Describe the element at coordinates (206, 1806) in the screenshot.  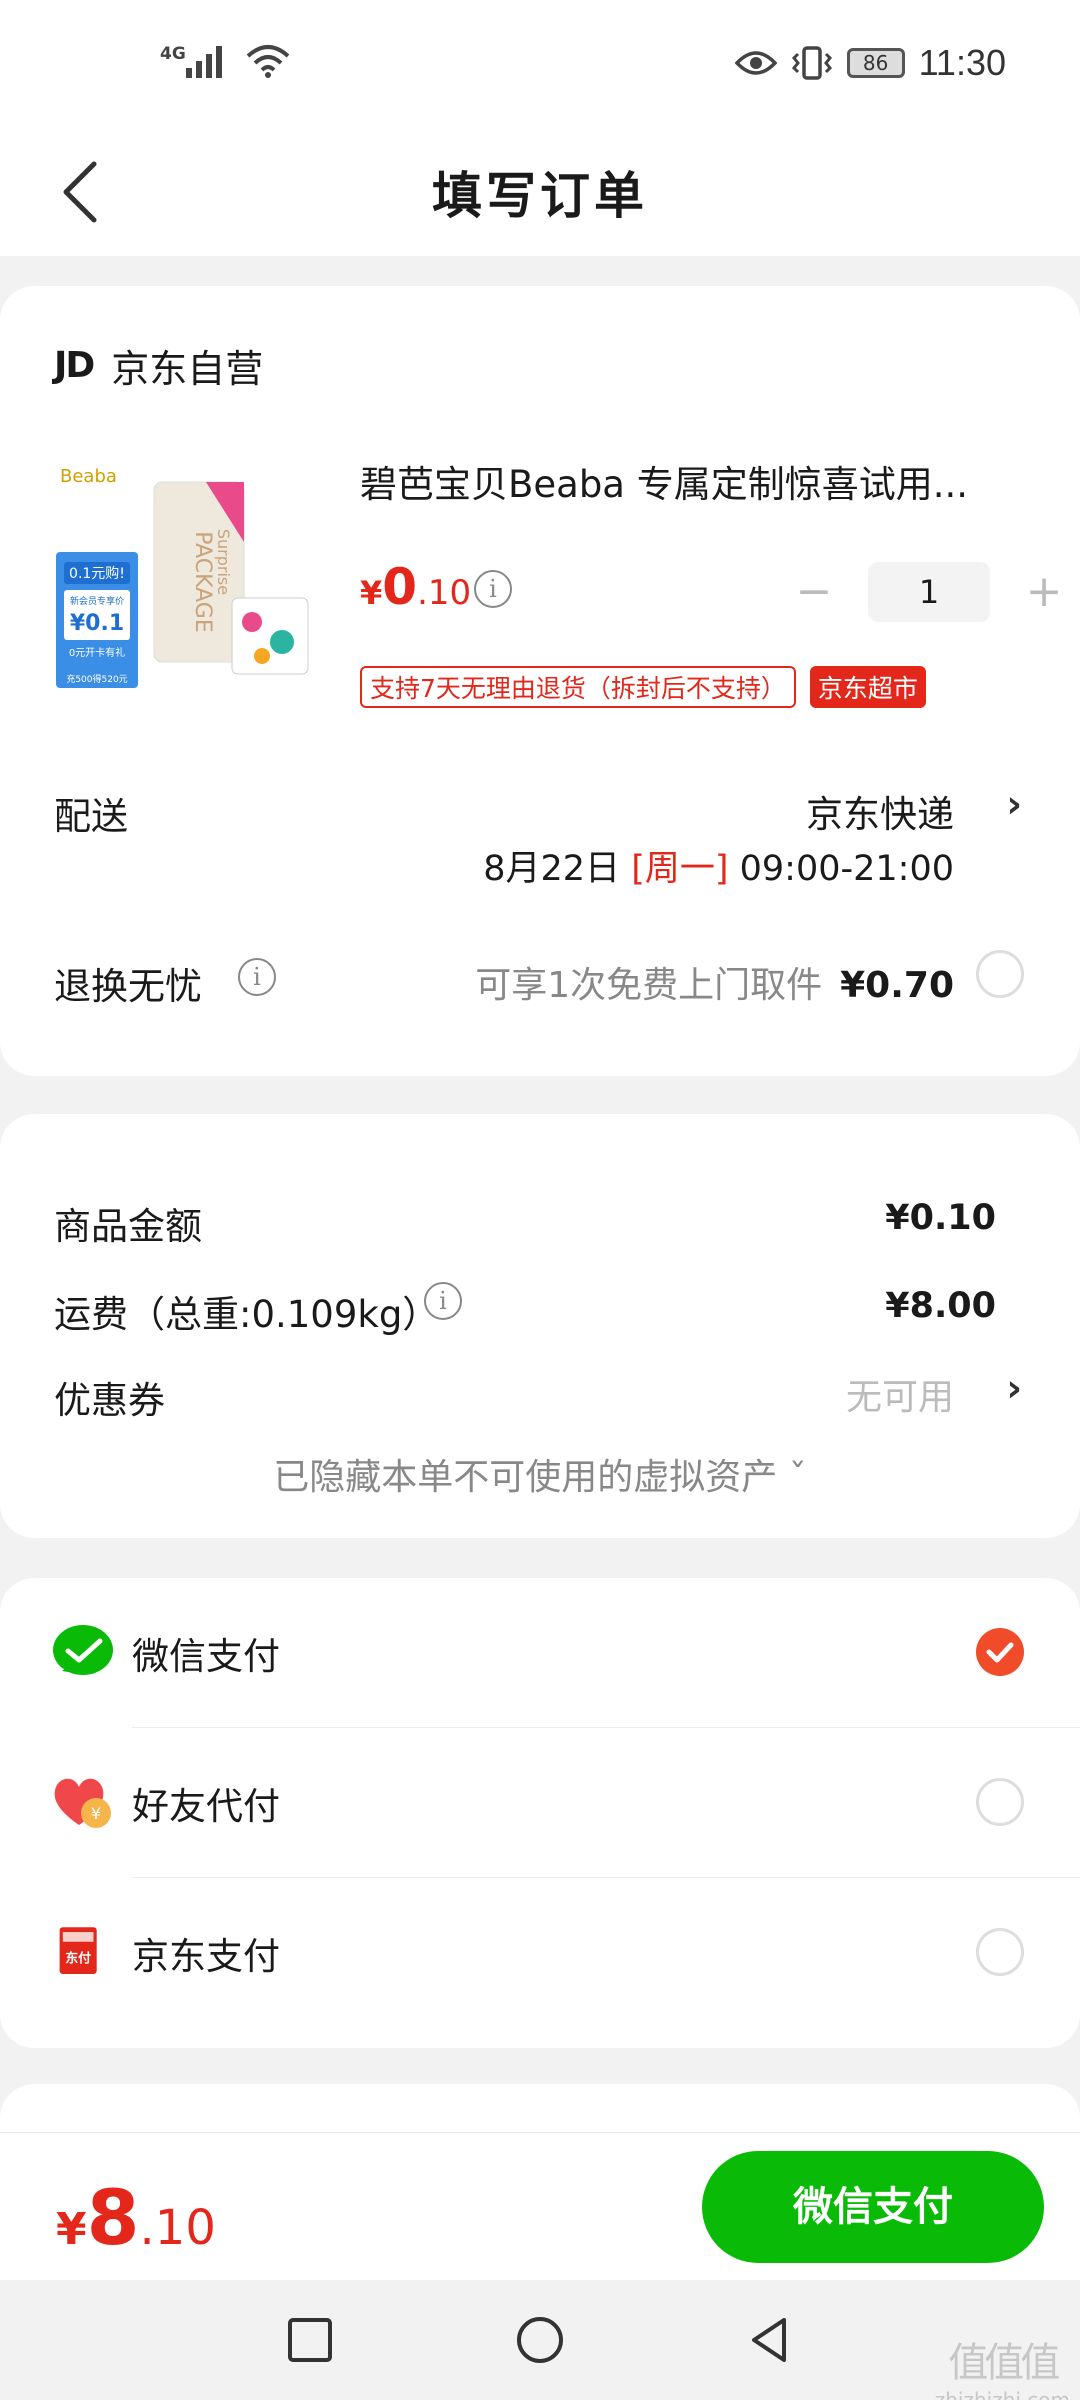
I see `payment-label-friend: 好友代付` at that location.